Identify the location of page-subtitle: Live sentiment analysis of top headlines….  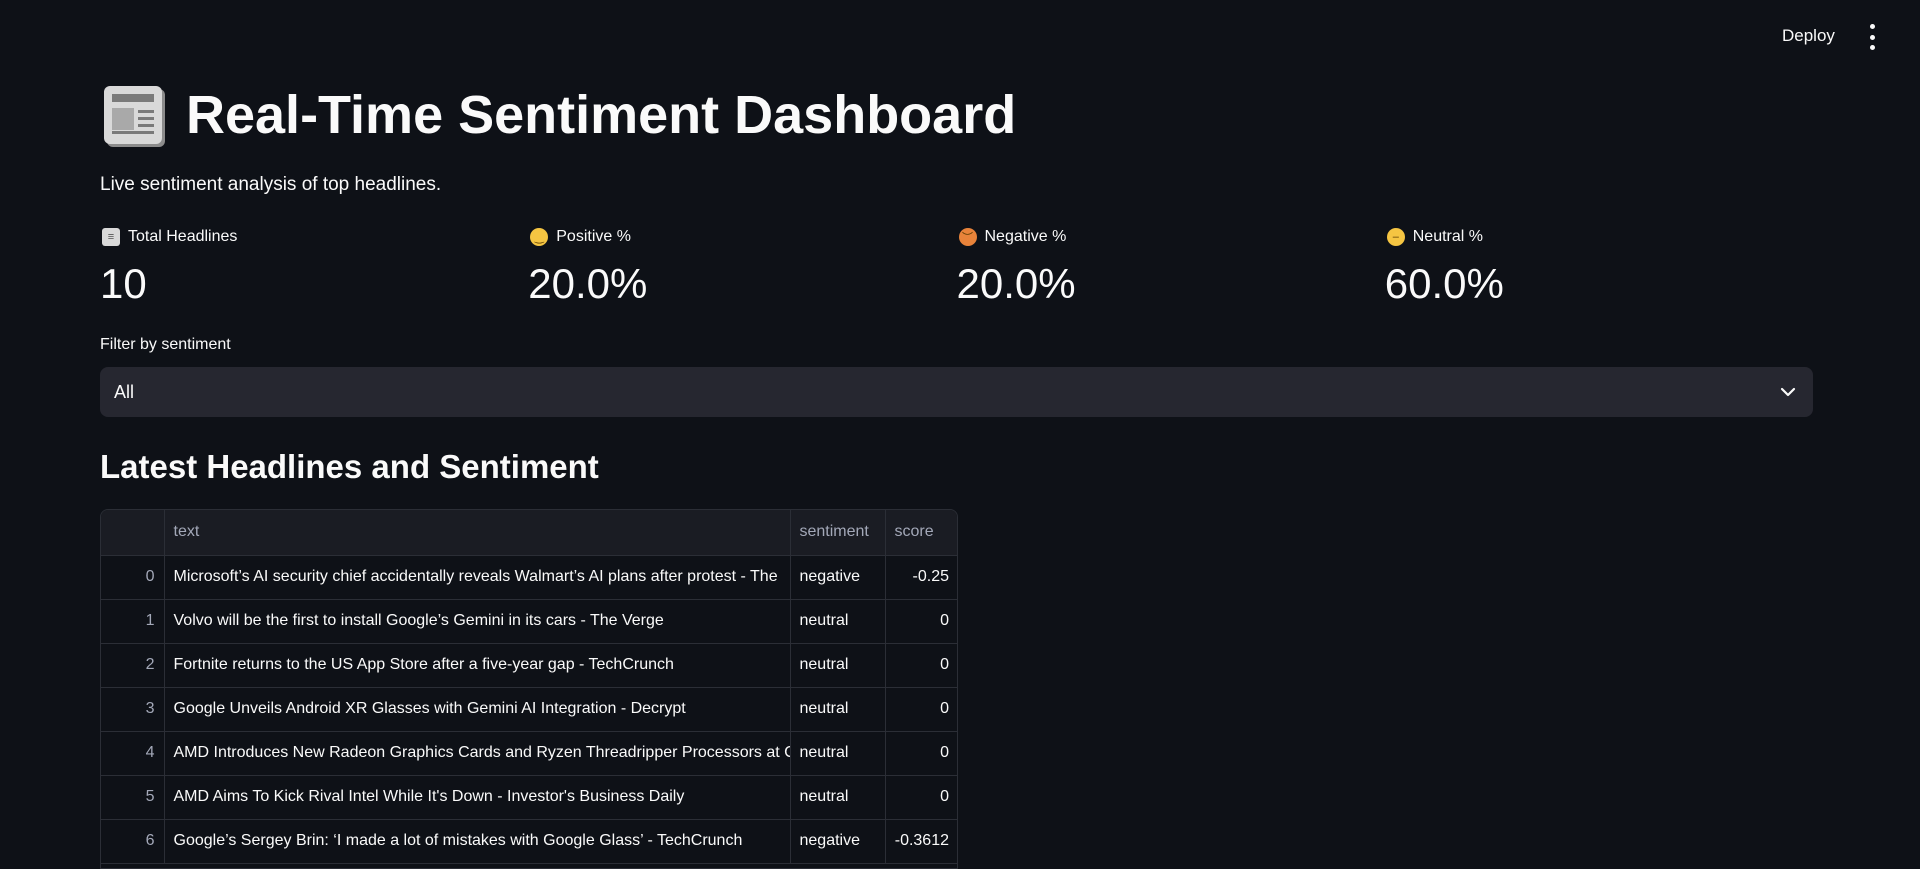
(271, 184).